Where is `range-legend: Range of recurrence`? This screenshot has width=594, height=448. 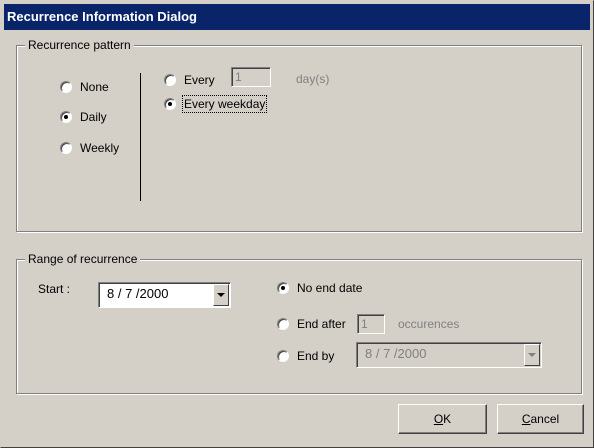 range-legend: Range of recurrence is located at coordinates (83, 259).